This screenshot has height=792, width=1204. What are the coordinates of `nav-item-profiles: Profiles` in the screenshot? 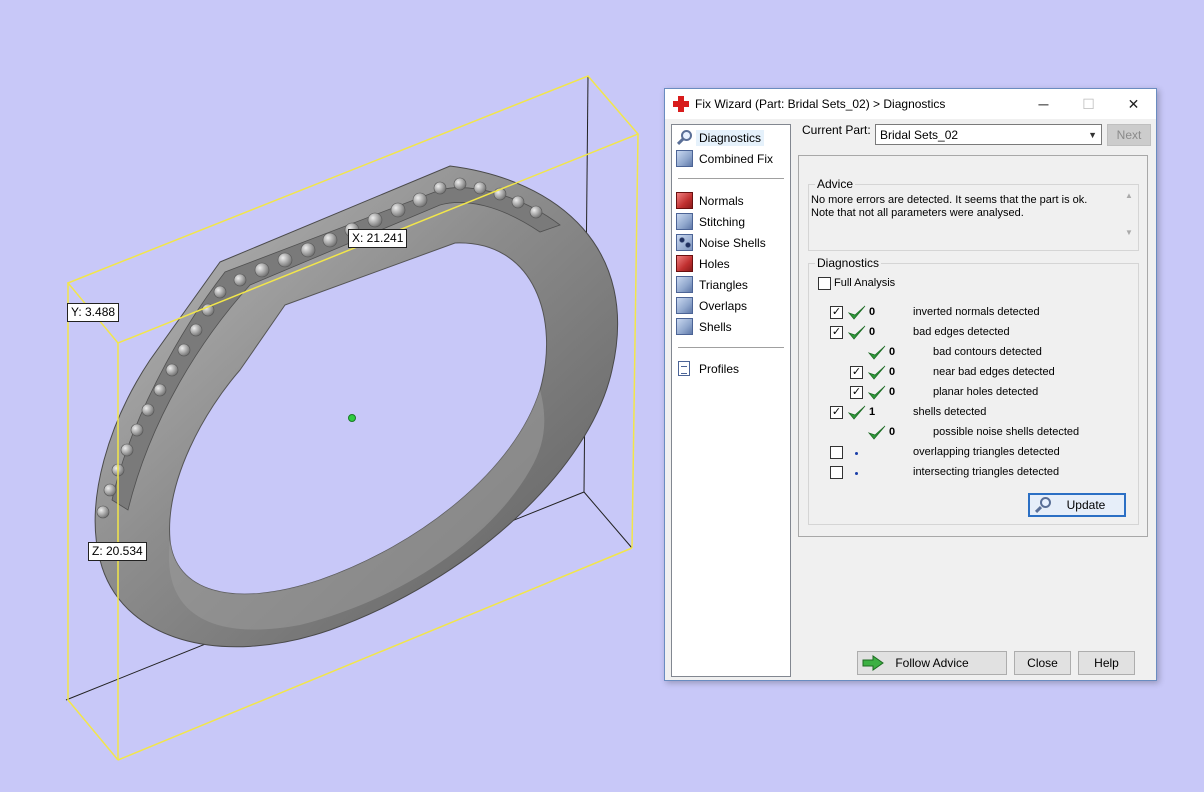 It's located at (731, 368).